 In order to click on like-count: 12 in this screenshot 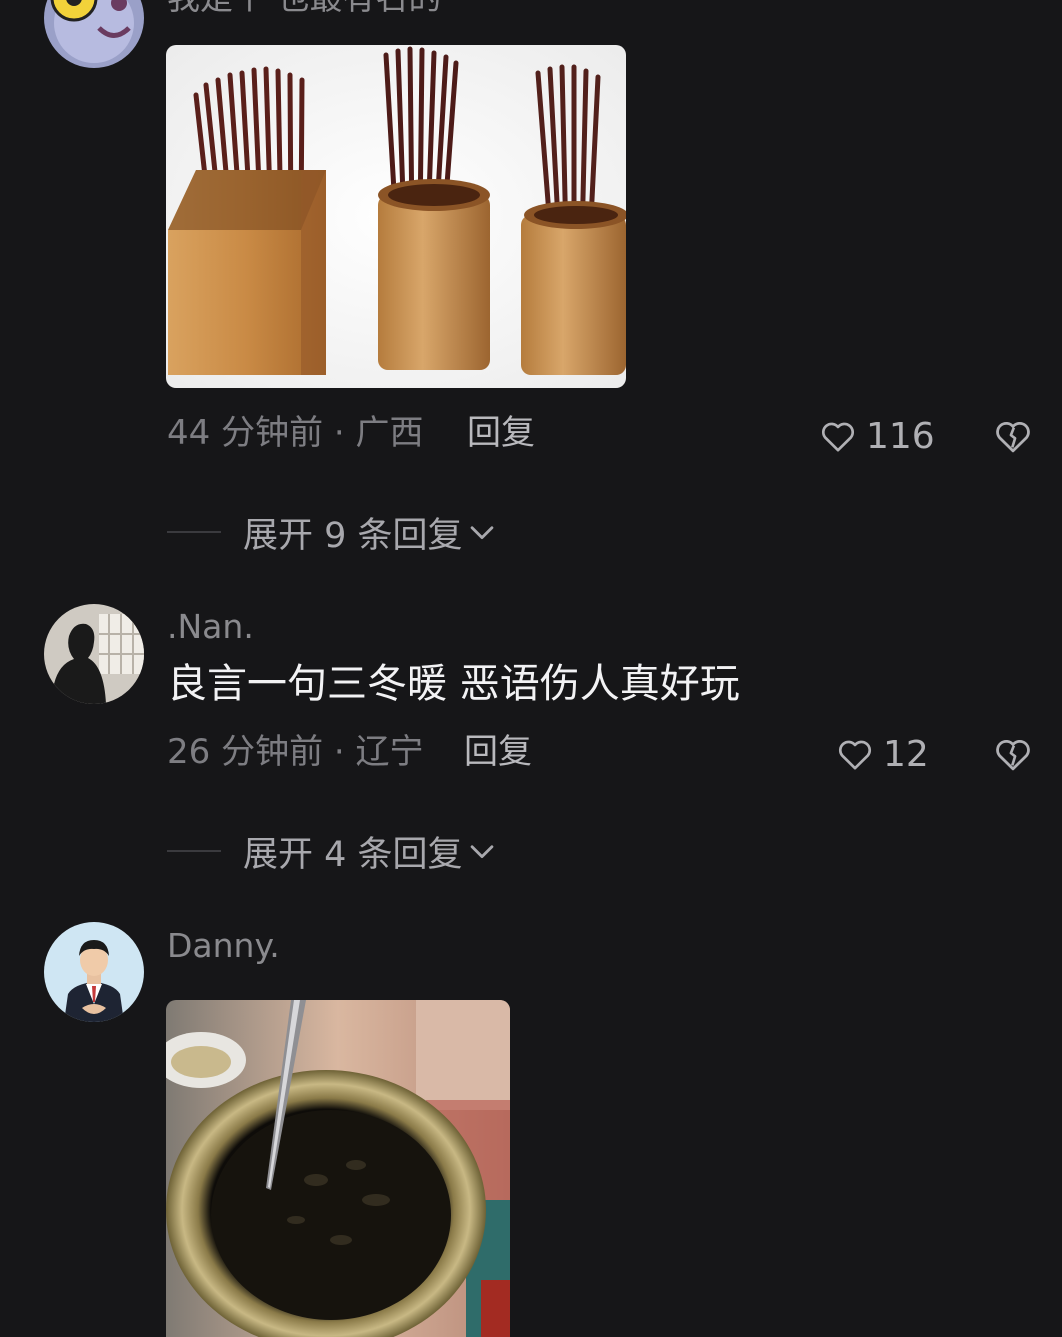, I will do `click(906, 754)`.